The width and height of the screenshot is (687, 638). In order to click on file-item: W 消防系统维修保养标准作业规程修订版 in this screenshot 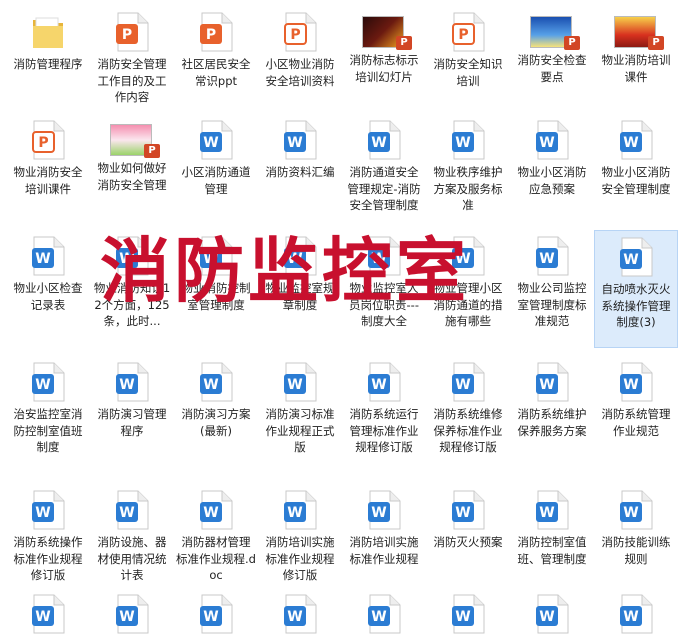, I will do `click(468, 409)`.